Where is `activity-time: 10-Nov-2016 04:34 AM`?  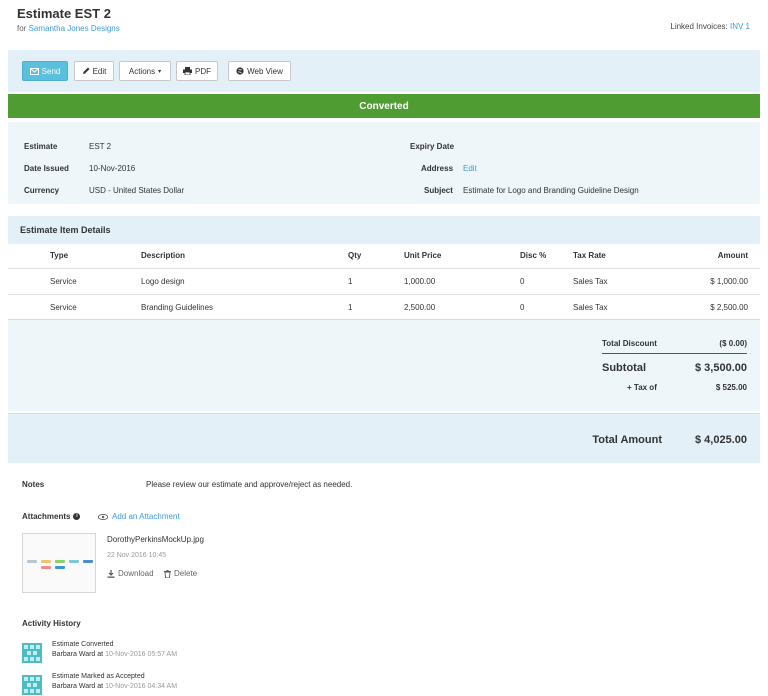 activity-time: 10-Nov-2016 04:34 AM is located at coordinates (141, 686).